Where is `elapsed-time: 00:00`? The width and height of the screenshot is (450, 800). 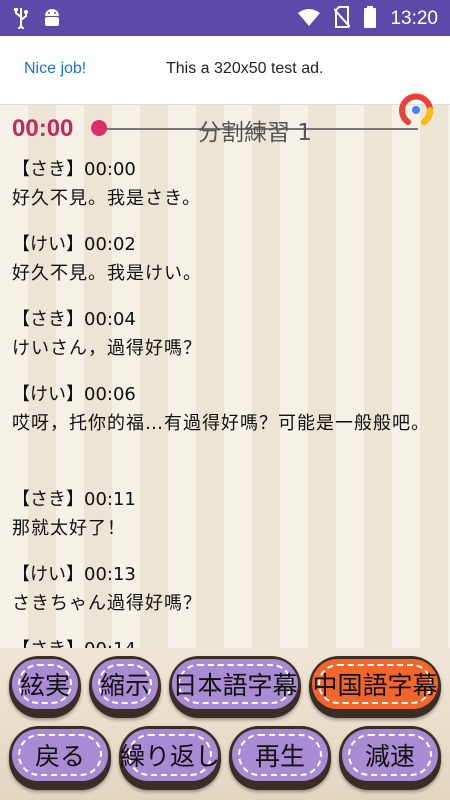
elapsed-time: 00:00 is located at coordinates (43, 128).